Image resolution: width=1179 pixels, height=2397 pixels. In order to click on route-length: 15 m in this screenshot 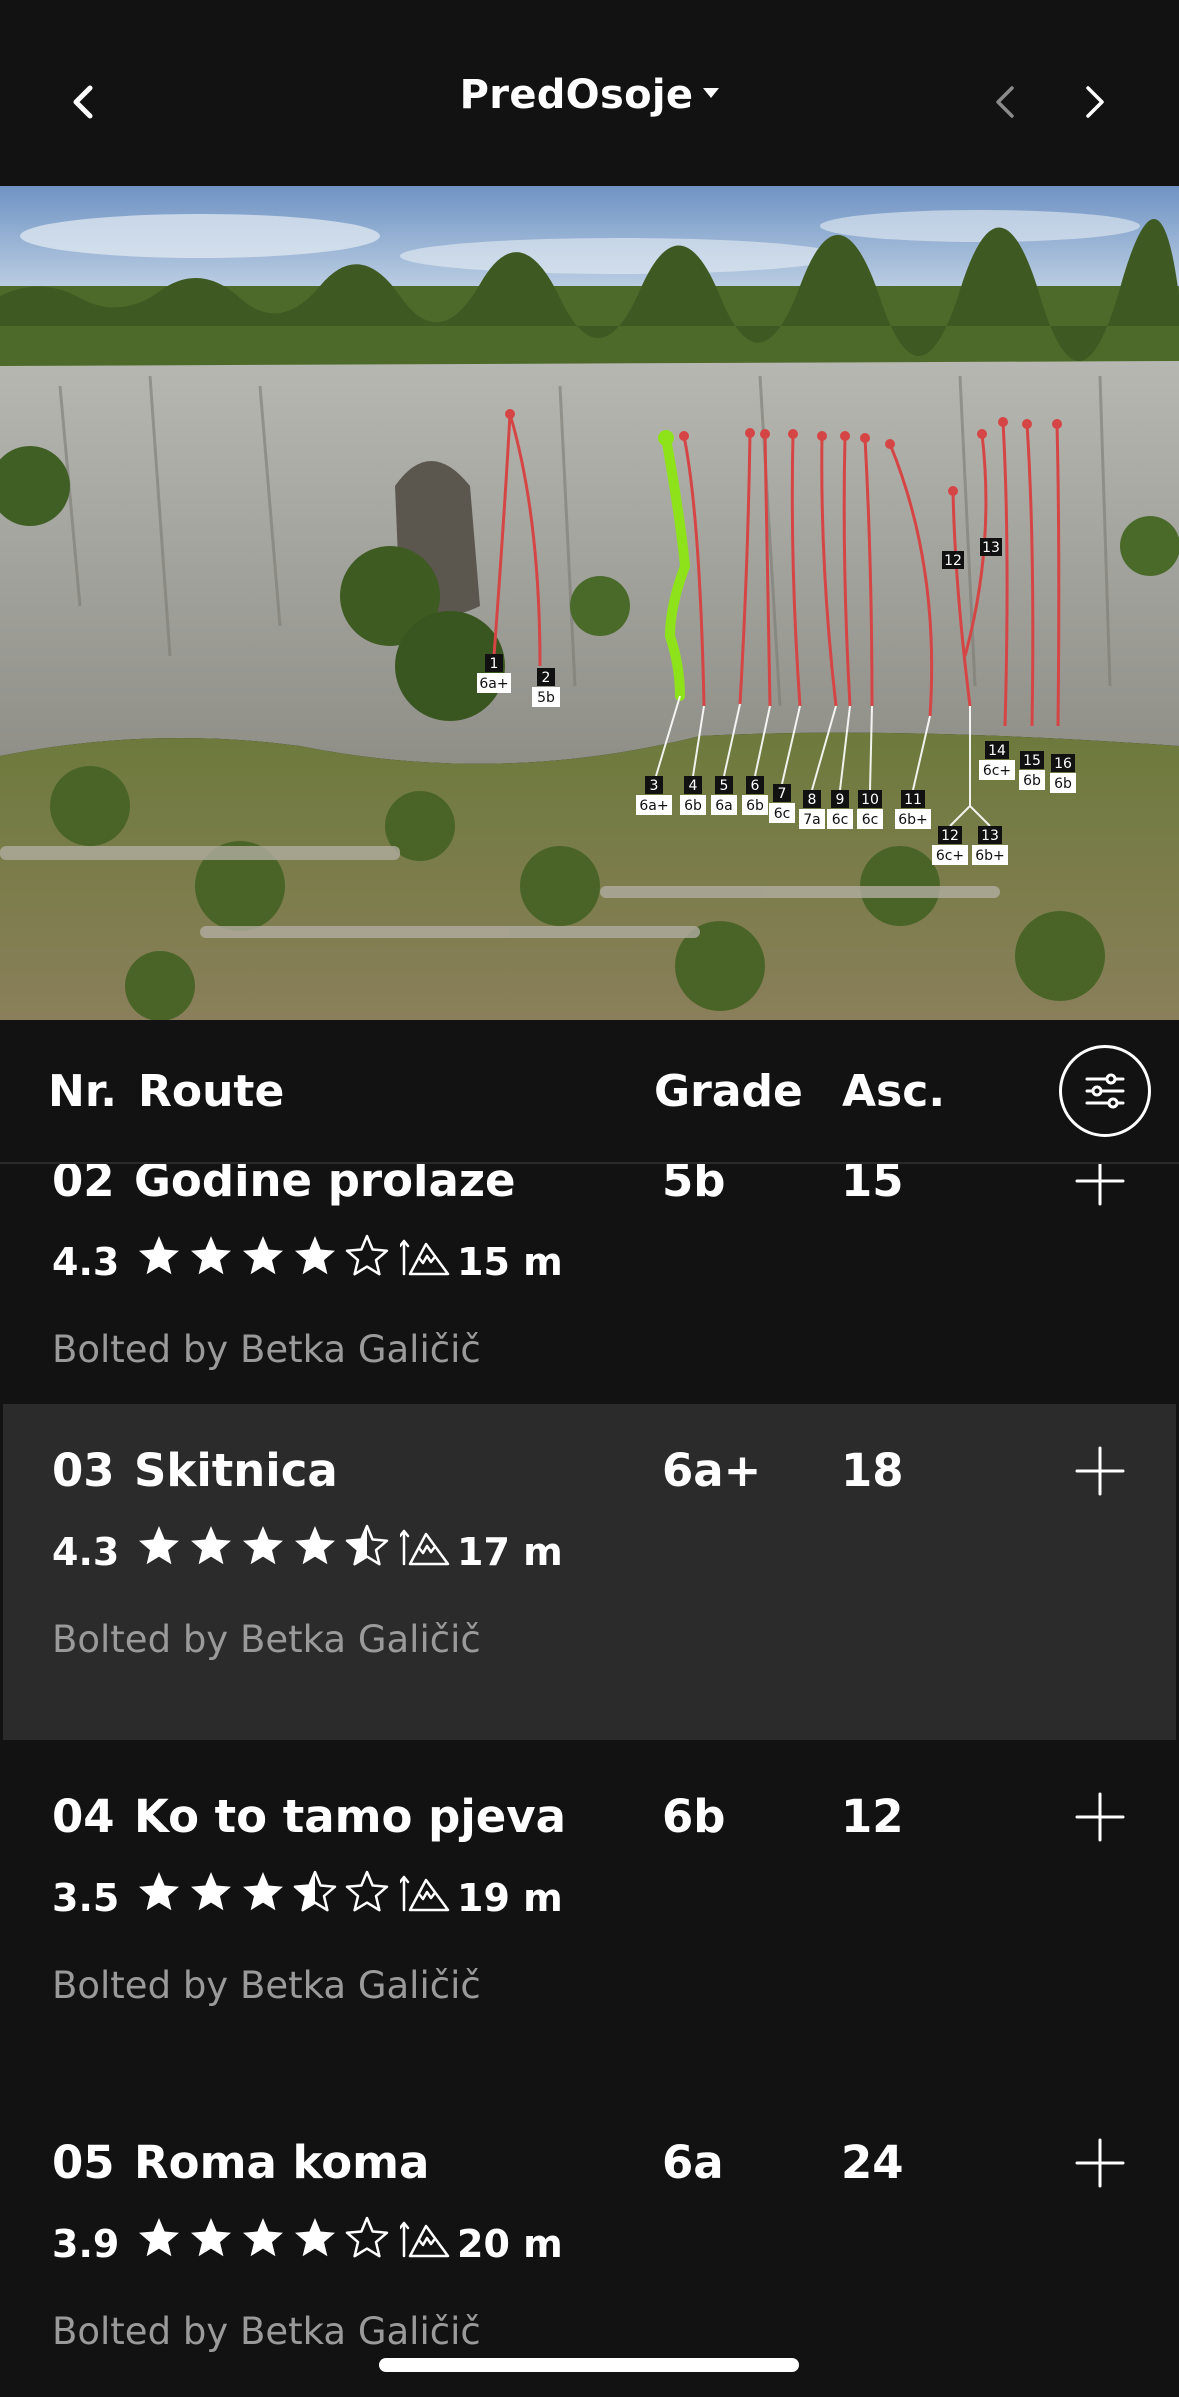, I will do `click(510, 1262)`.